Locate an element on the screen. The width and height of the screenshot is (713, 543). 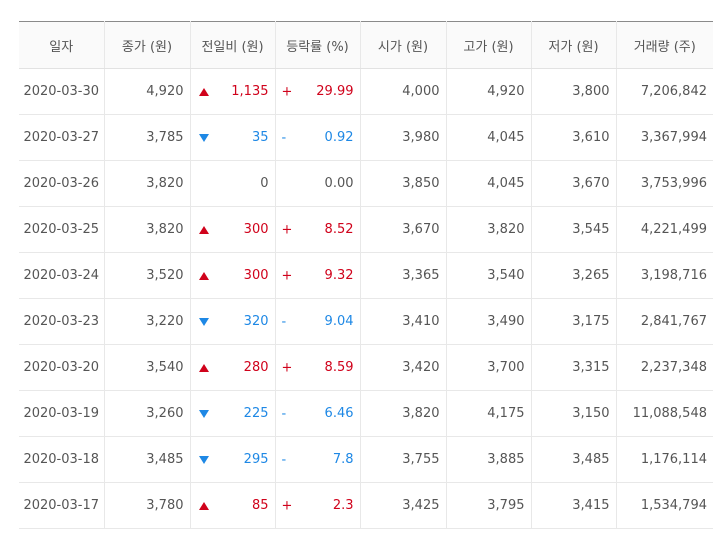
cell-rate: +29.99 is located at coordinates (318, 91).